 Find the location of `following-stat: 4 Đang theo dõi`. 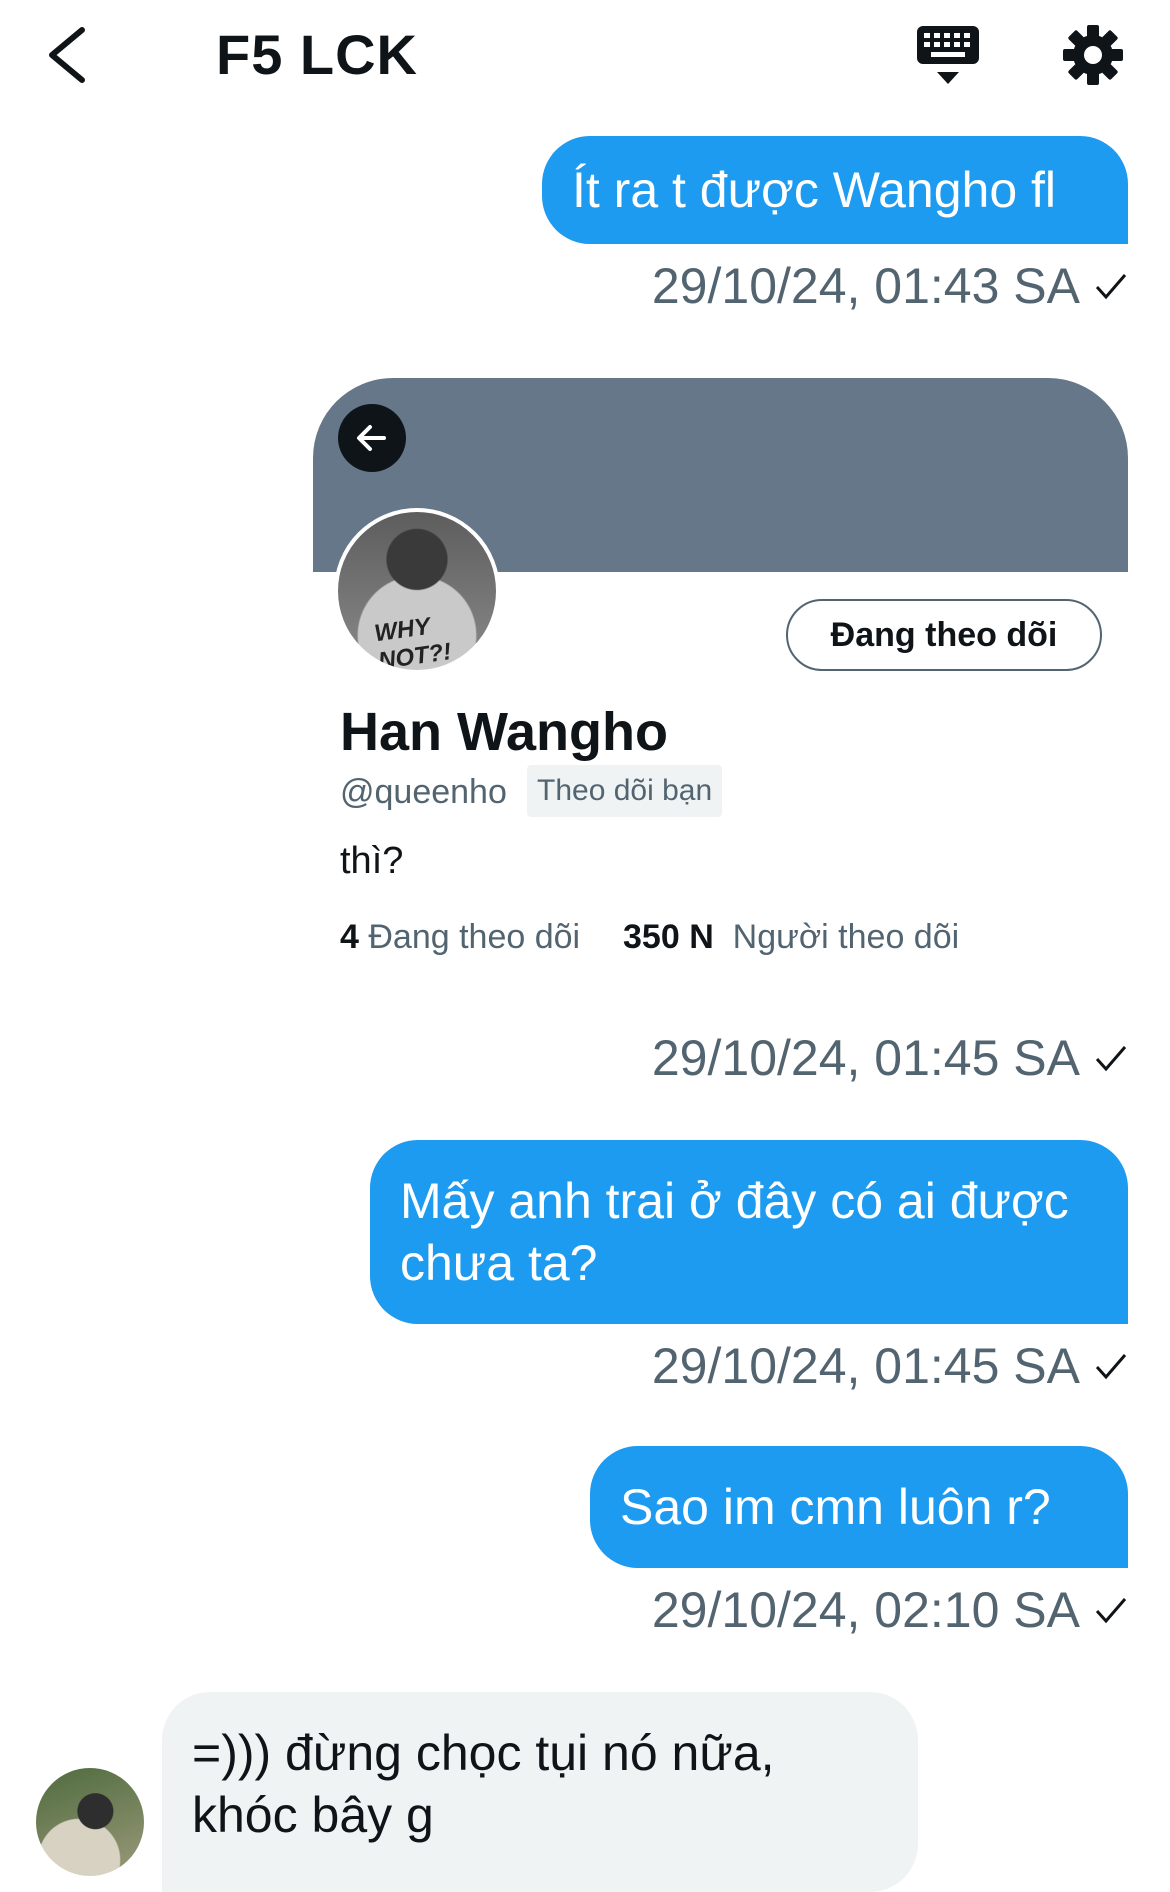

following-stat: 4 Đang theo dõi is located at coordinates (460, 937).